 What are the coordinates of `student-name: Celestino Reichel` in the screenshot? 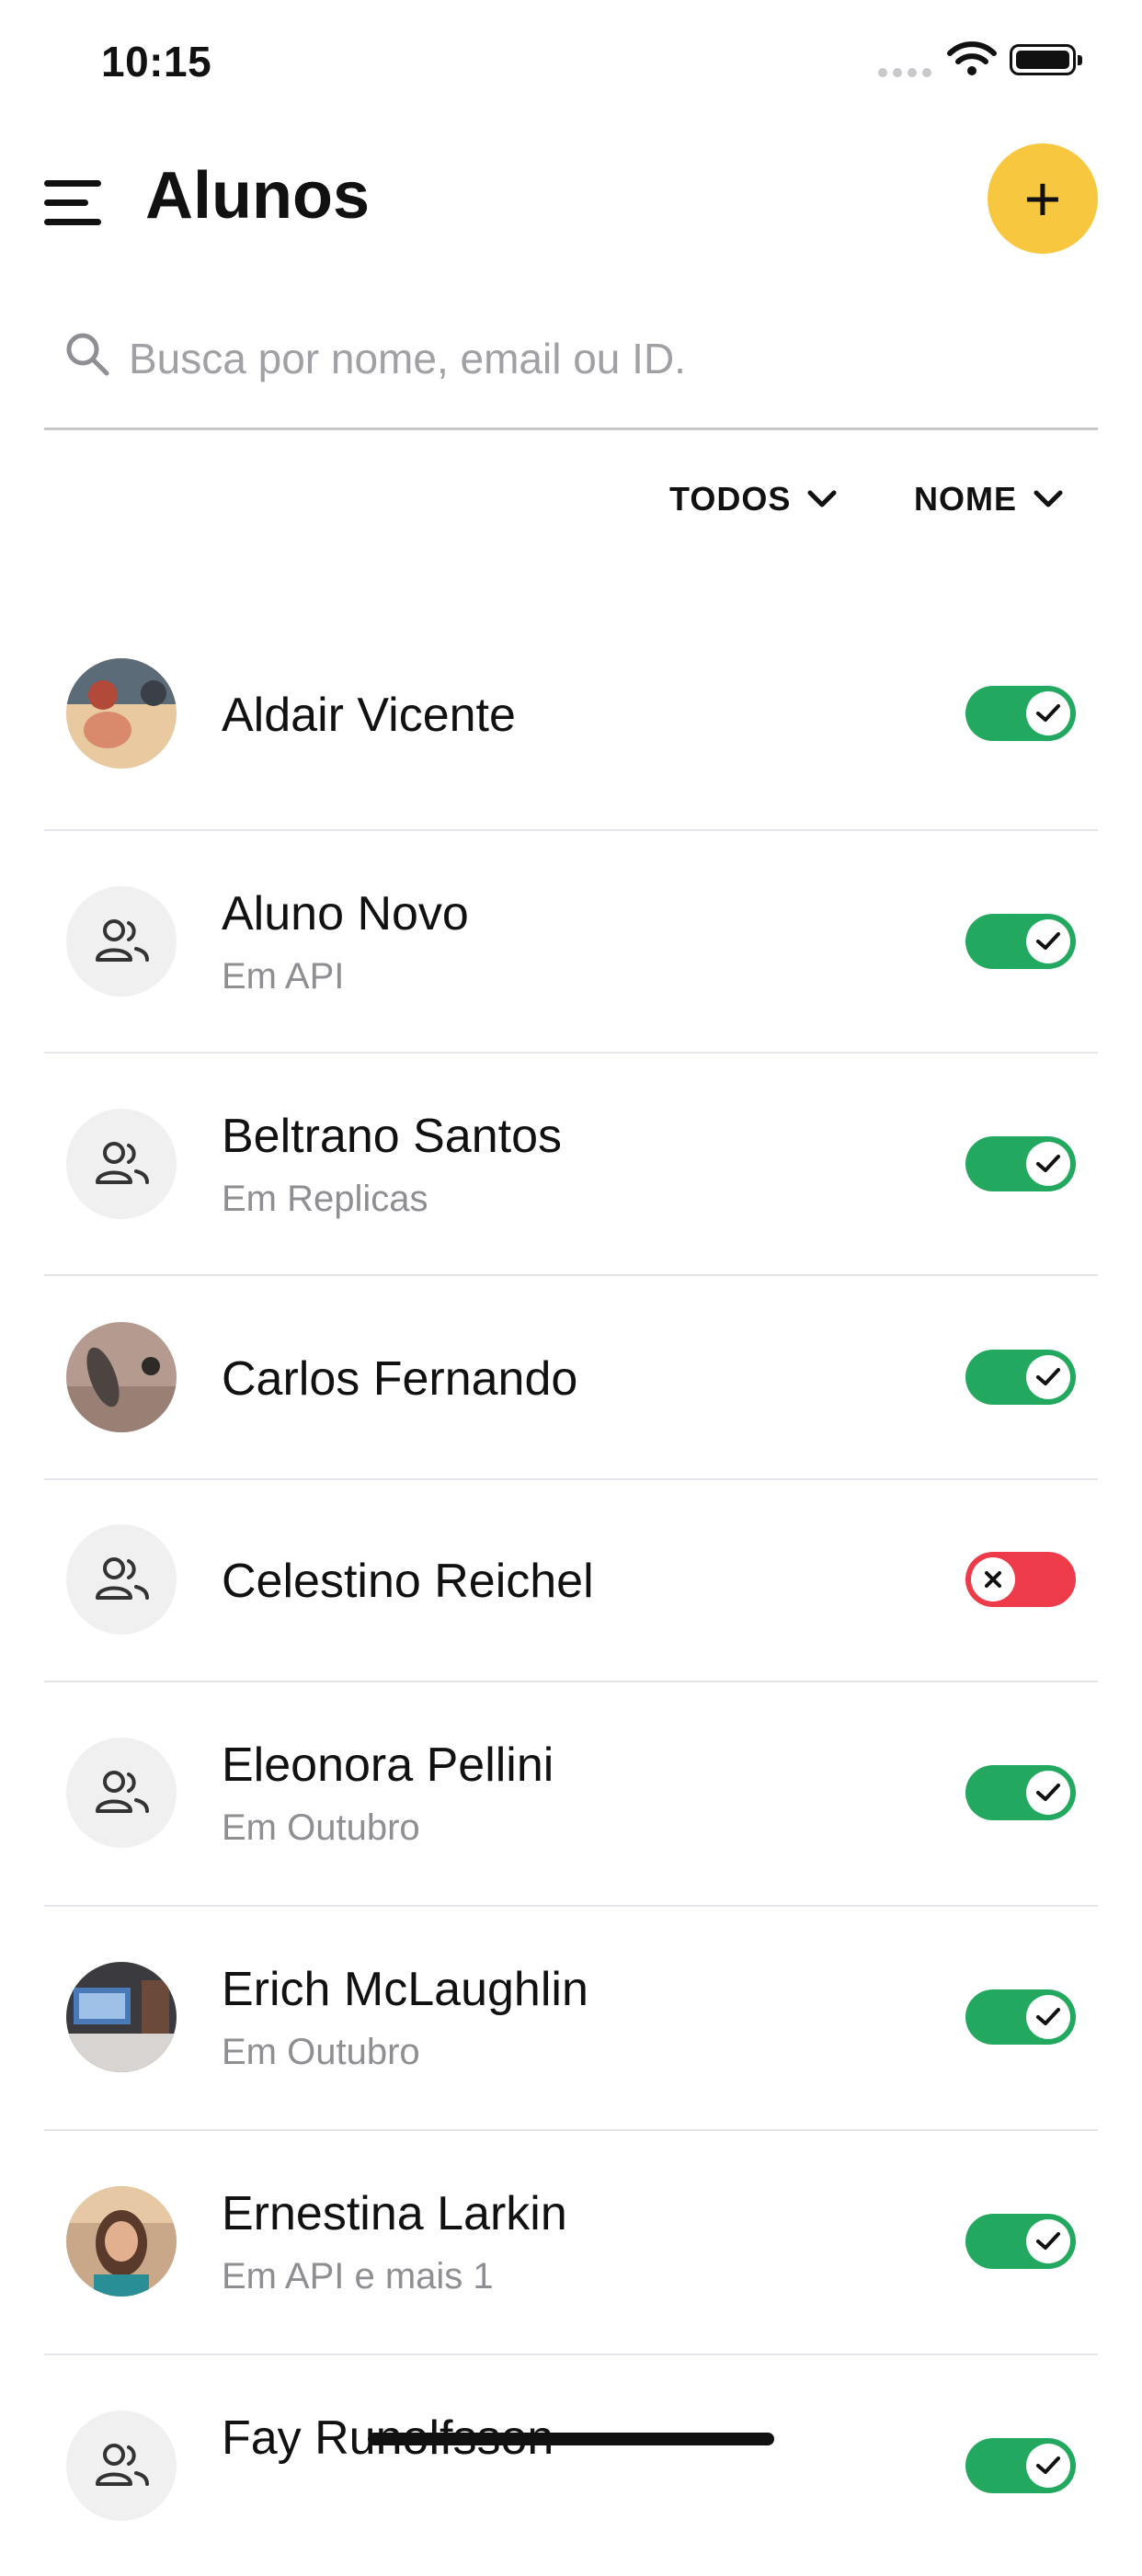 It's located at (408, 1581).